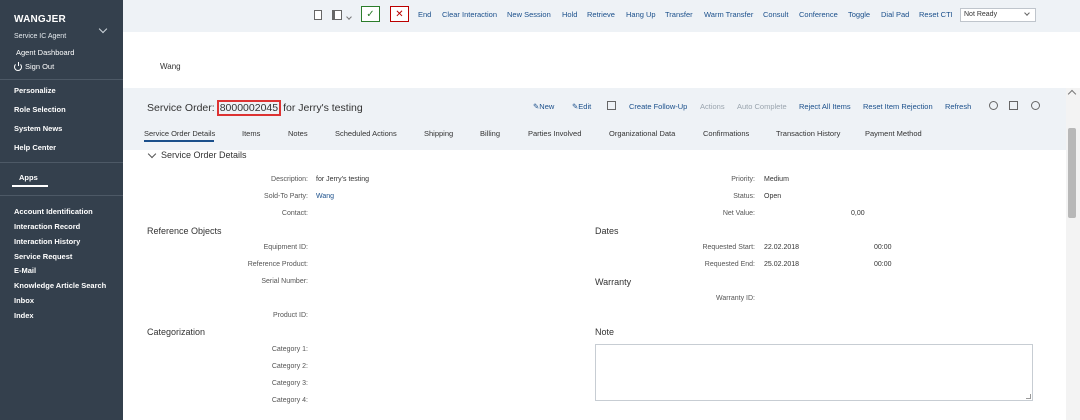 This screenshot has width=1080, height=420. I want to click on app-inbox: Inbox, so click(24, 300).